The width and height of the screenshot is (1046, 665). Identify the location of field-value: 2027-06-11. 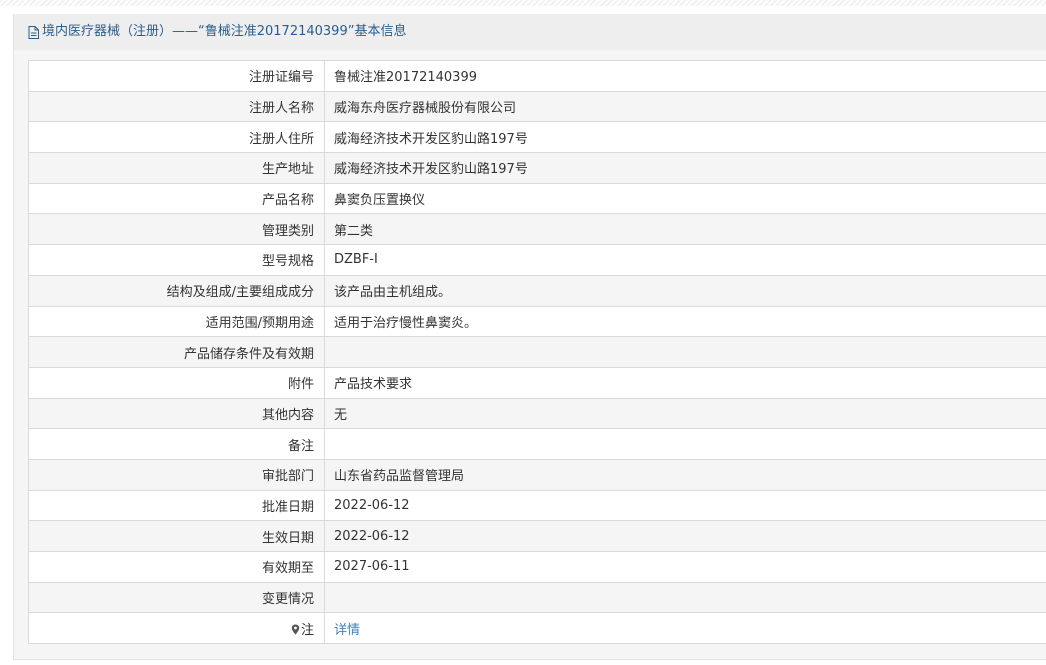
(685, 567).